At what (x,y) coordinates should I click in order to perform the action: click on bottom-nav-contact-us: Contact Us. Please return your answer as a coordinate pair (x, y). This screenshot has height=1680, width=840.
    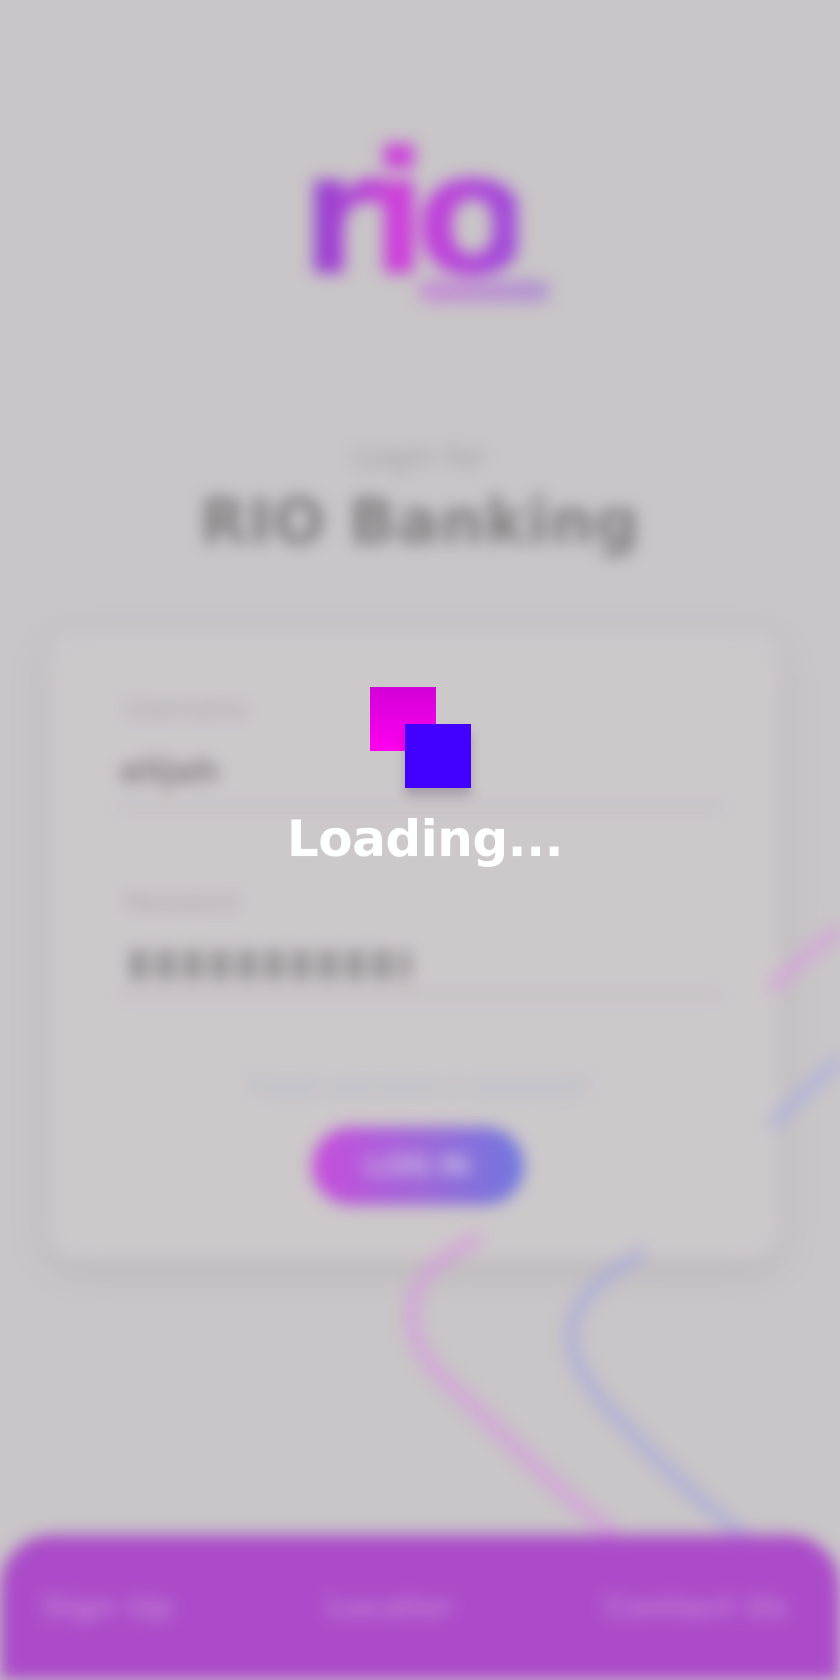
    Looking at the image, I should click on (695, 1607).